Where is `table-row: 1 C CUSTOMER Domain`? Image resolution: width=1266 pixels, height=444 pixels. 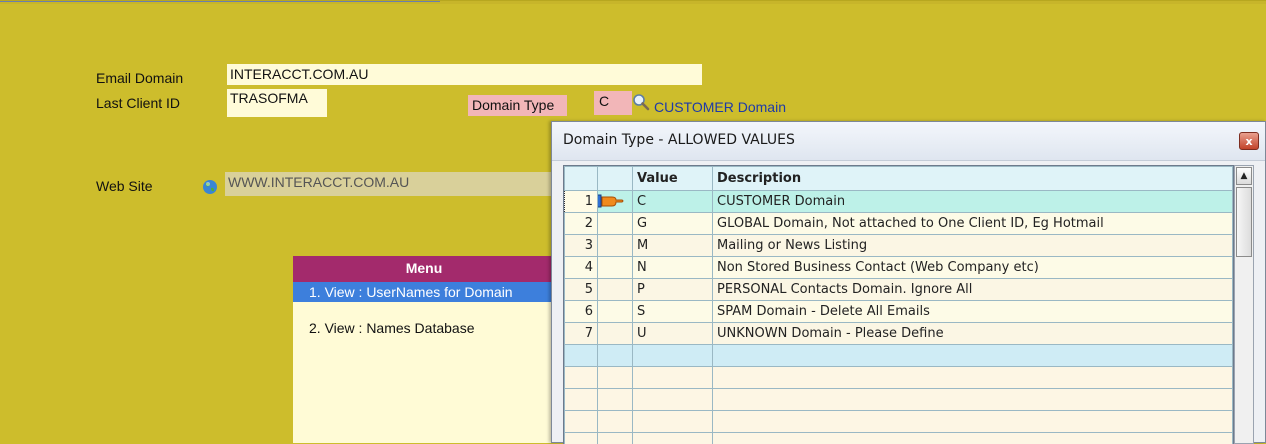 table-row: 1 C CUSTOMER Domain is located at coordinates (899, 202).